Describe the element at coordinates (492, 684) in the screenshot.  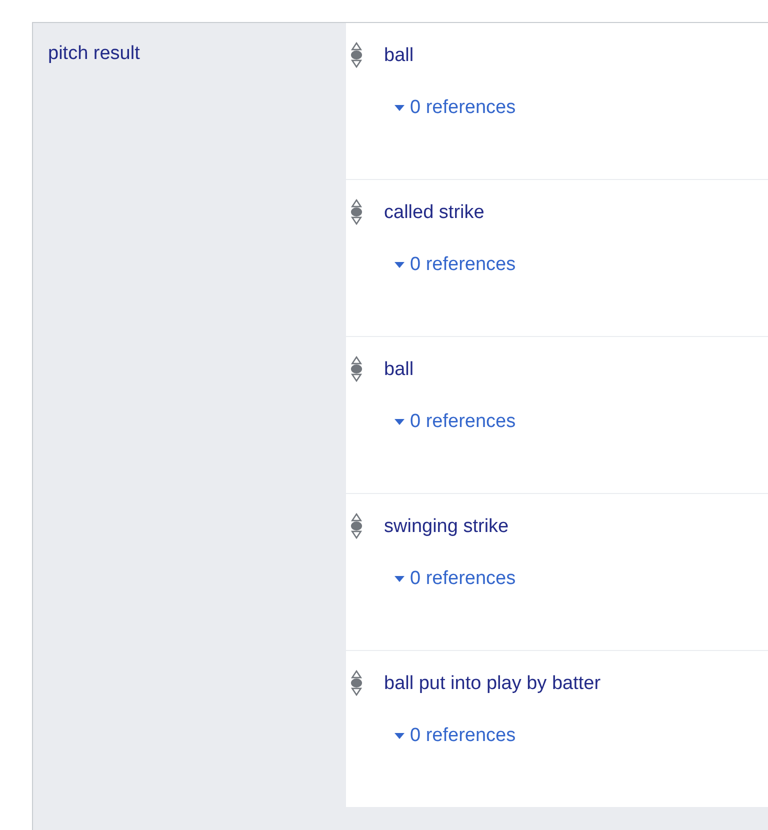
I see `value-link: ball put into play by batter` at that location.